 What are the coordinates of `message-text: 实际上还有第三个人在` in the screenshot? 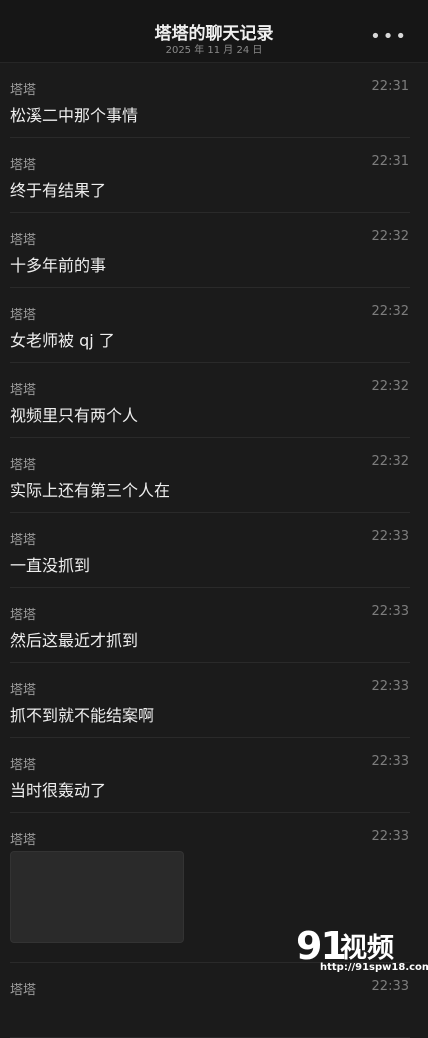 It's located at (90, 489).